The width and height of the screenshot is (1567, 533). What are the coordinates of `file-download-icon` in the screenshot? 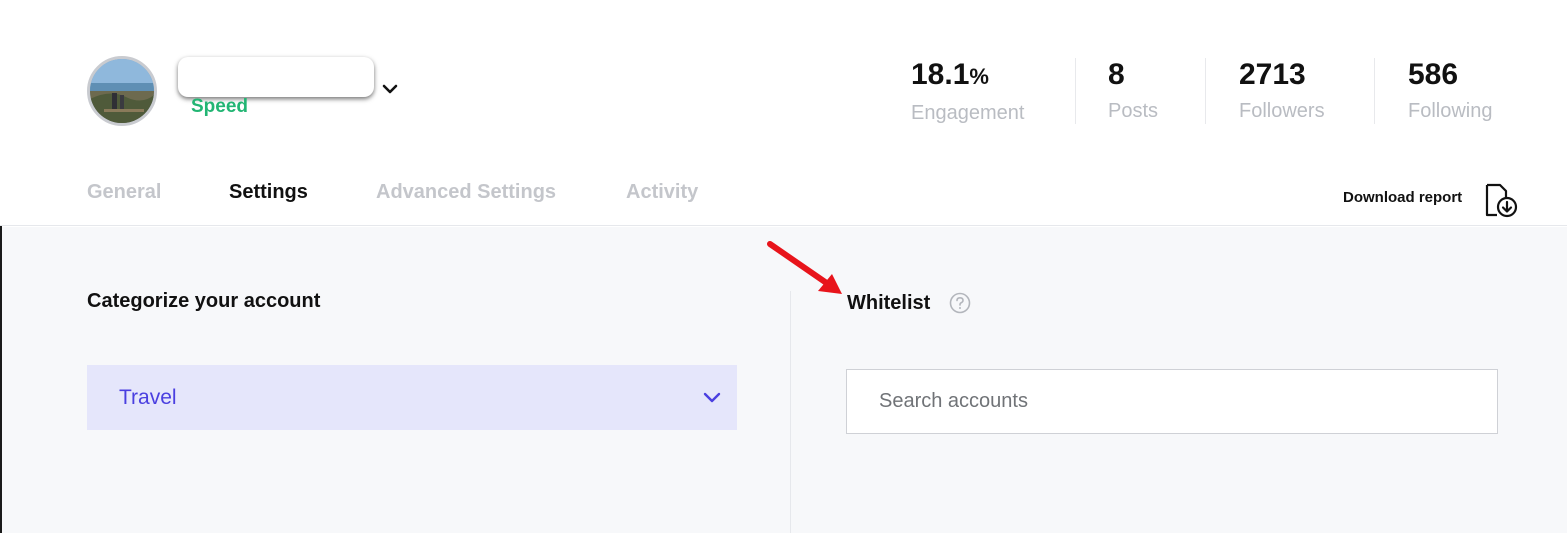 It's located at (1501, 201).